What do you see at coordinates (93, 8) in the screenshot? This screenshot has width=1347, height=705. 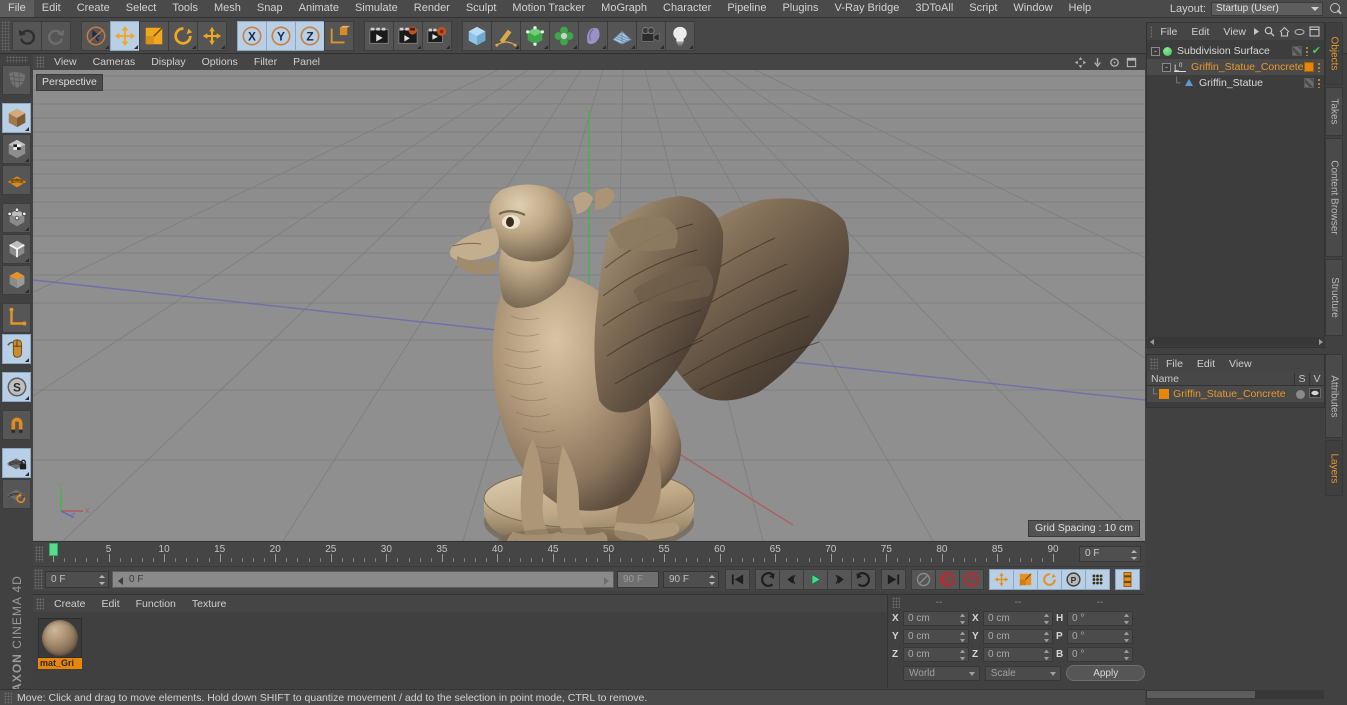 I see `menu-create: Create` at bounding box center [93, 8].